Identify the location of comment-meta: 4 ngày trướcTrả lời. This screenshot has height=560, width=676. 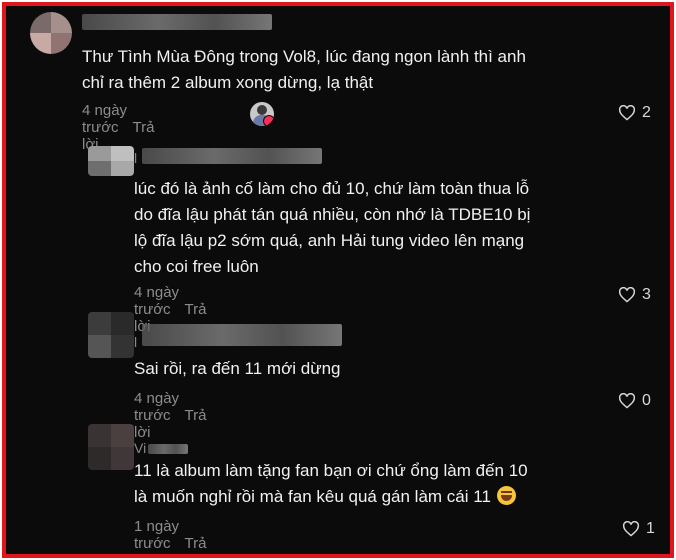
(170, 415).